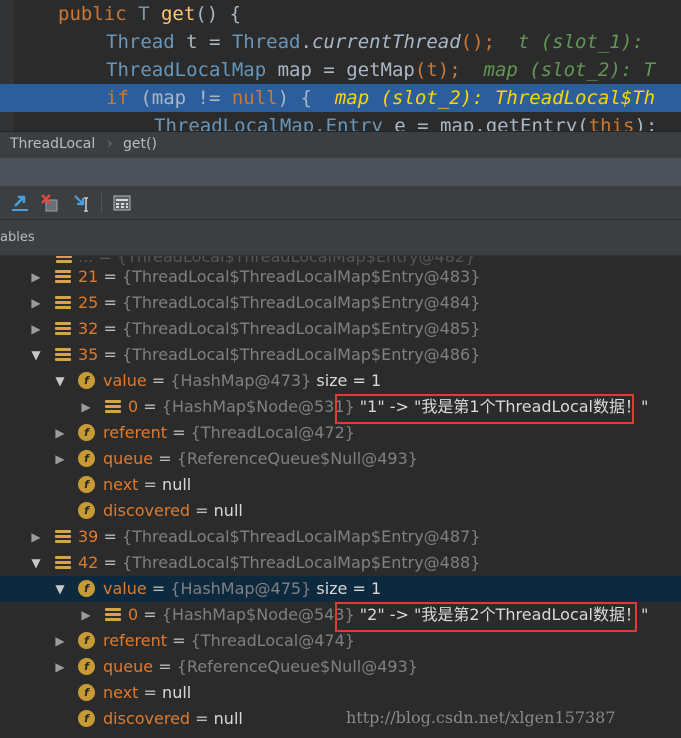  Describe the element at coordinates (88, 354) in the screenshot. I see `variable-name: 35` at that location.